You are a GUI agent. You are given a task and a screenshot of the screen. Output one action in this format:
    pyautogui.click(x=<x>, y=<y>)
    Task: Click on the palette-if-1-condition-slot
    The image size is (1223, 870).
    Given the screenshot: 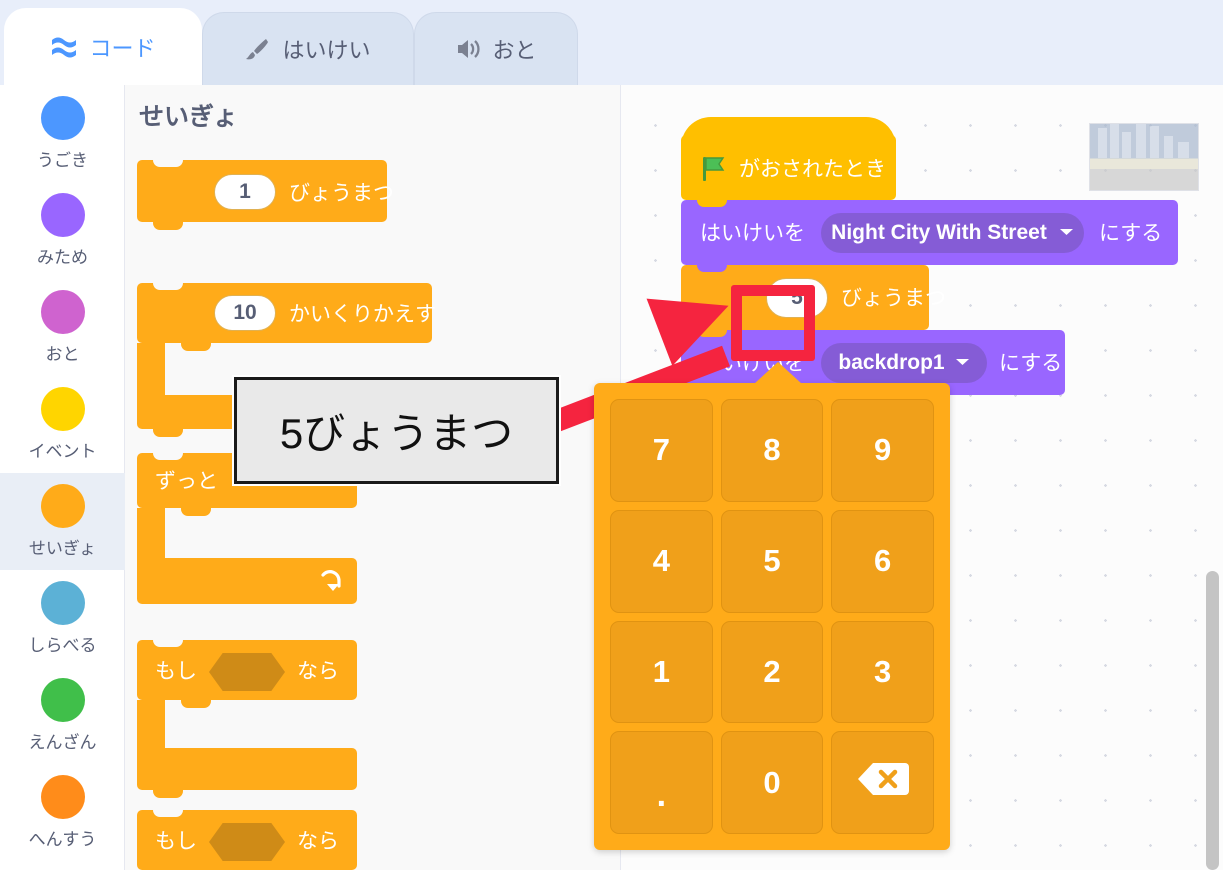 What is the action you would take?
    pyautogui.click(x=247, y=672)
    